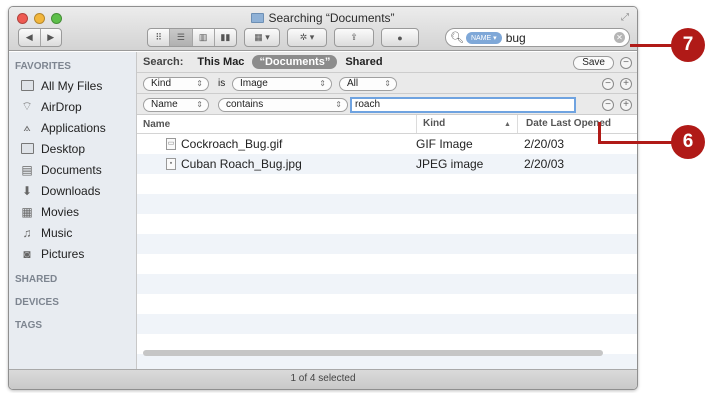  What do you see at coordinates (484, 37) in the screenshot?
I see `search-token-name: NAME ▾` at bounding box center [484, 37].